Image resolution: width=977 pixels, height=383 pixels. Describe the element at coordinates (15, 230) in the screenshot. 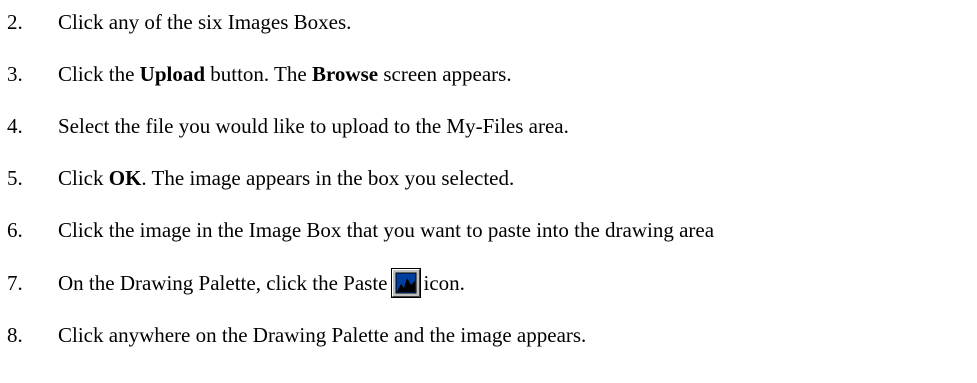

I see `step-number: 6.` at that location.